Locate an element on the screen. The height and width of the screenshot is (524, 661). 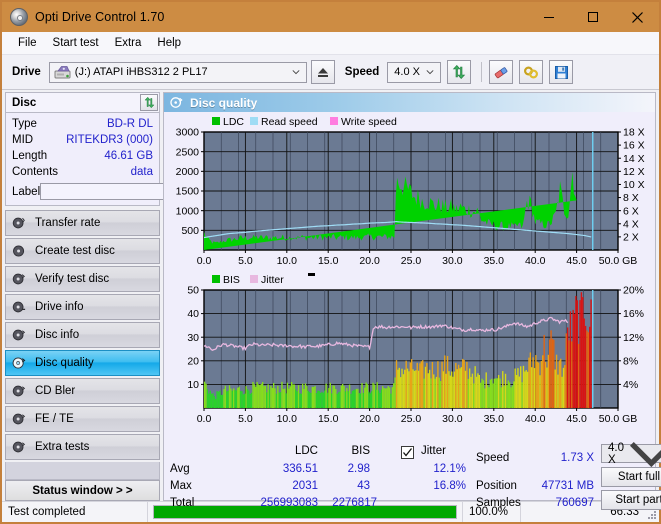
sidebar-item-label: Disc quality is located at coordinates (64, 363).